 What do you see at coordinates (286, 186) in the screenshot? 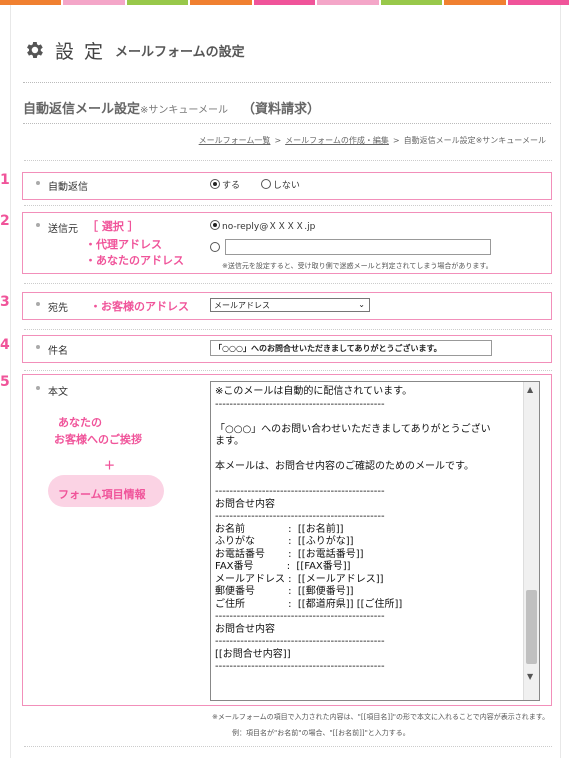
I see `auto-reply-no-label: しない` at bounding box center [286, 186].